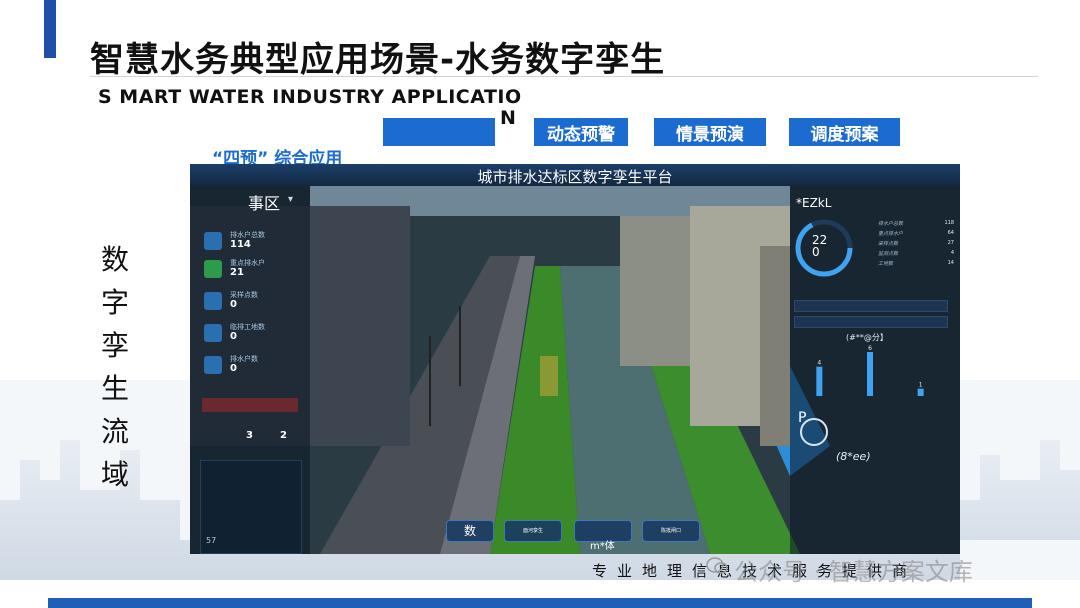 This screenshot has height=608, width=1080. I want to click on kv-row: 排水户总数 118, so click(916, 224).